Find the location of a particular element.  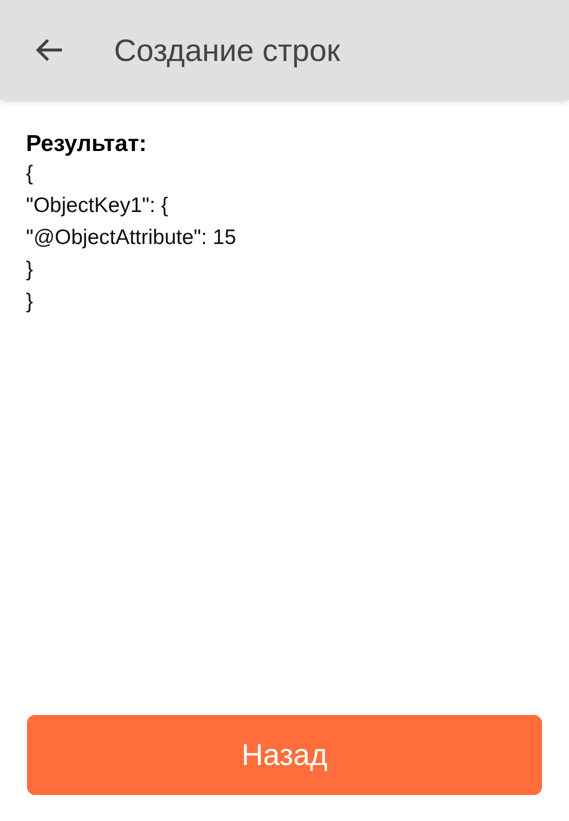

result-line: "ObjectKey1": { is located at coordinates (98, 206).